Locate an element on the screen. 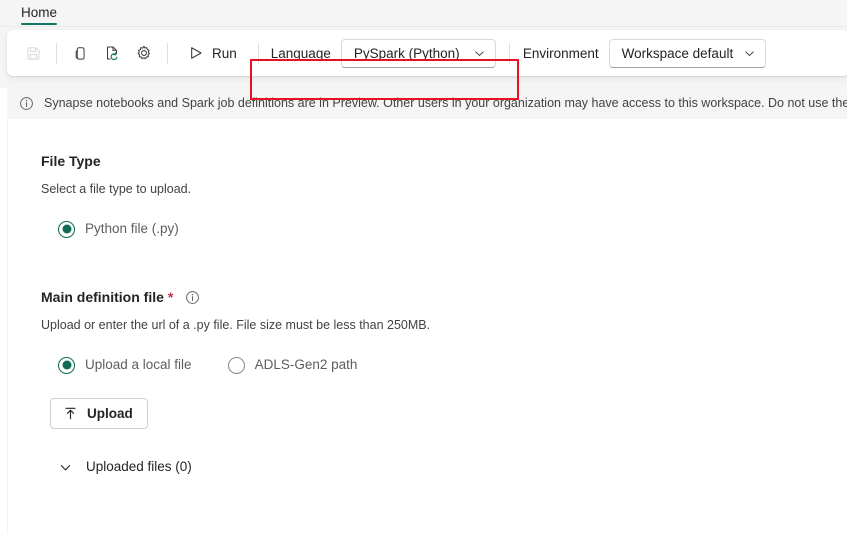 This screenshot has width=847, height=534. language-dropdown: PySpark (Python) is located at coordinates (418, 53).